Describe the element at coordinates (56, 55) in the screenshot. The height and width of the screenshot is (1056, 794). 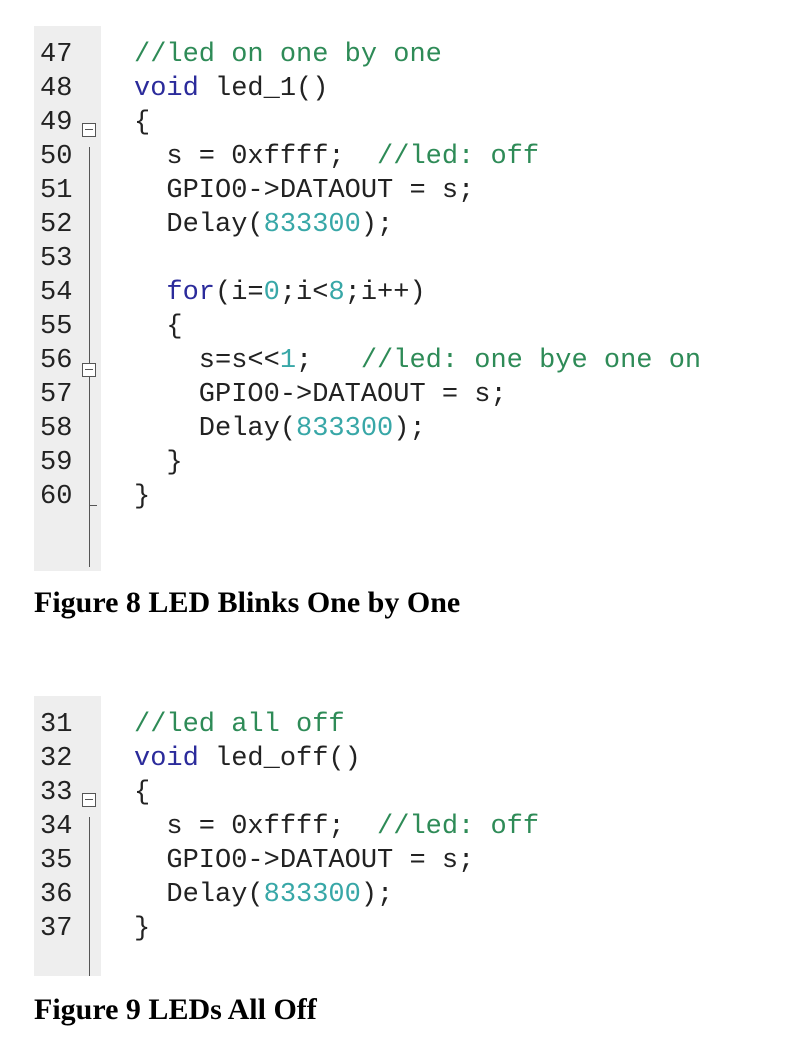
I see `line-number: 47` at that location.